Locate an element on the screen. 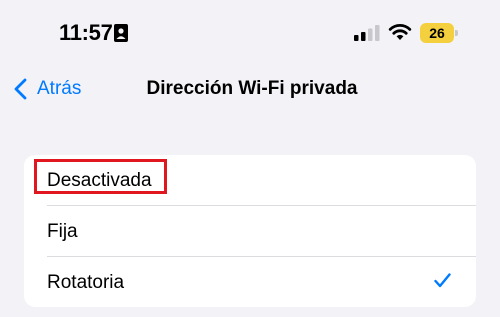 The image size is (500, 317). option-fija: Fija is located at coordinates (250, 231).